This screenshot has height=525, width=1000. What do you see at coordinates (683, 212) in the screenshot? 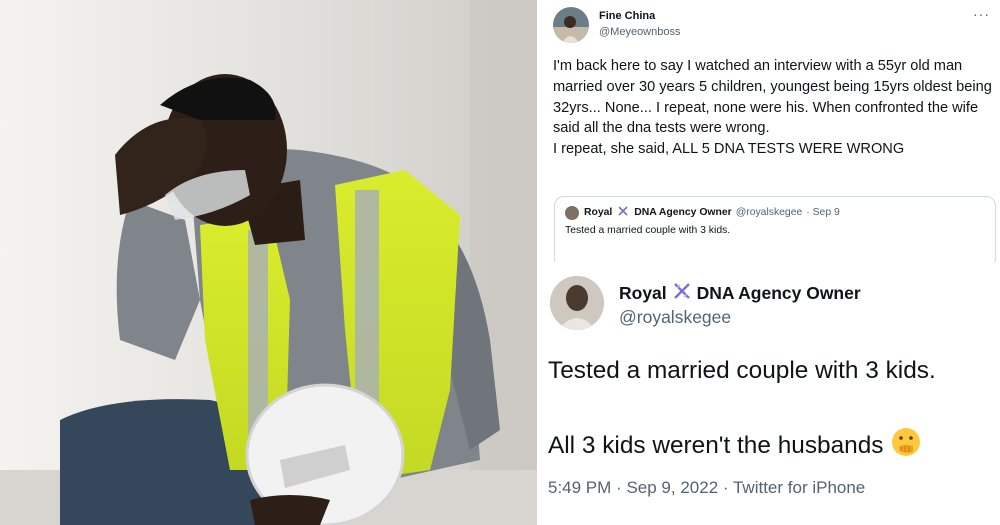
I see `quoted-author-title: DNA Agency Owner` at bounding box center [683, 212].